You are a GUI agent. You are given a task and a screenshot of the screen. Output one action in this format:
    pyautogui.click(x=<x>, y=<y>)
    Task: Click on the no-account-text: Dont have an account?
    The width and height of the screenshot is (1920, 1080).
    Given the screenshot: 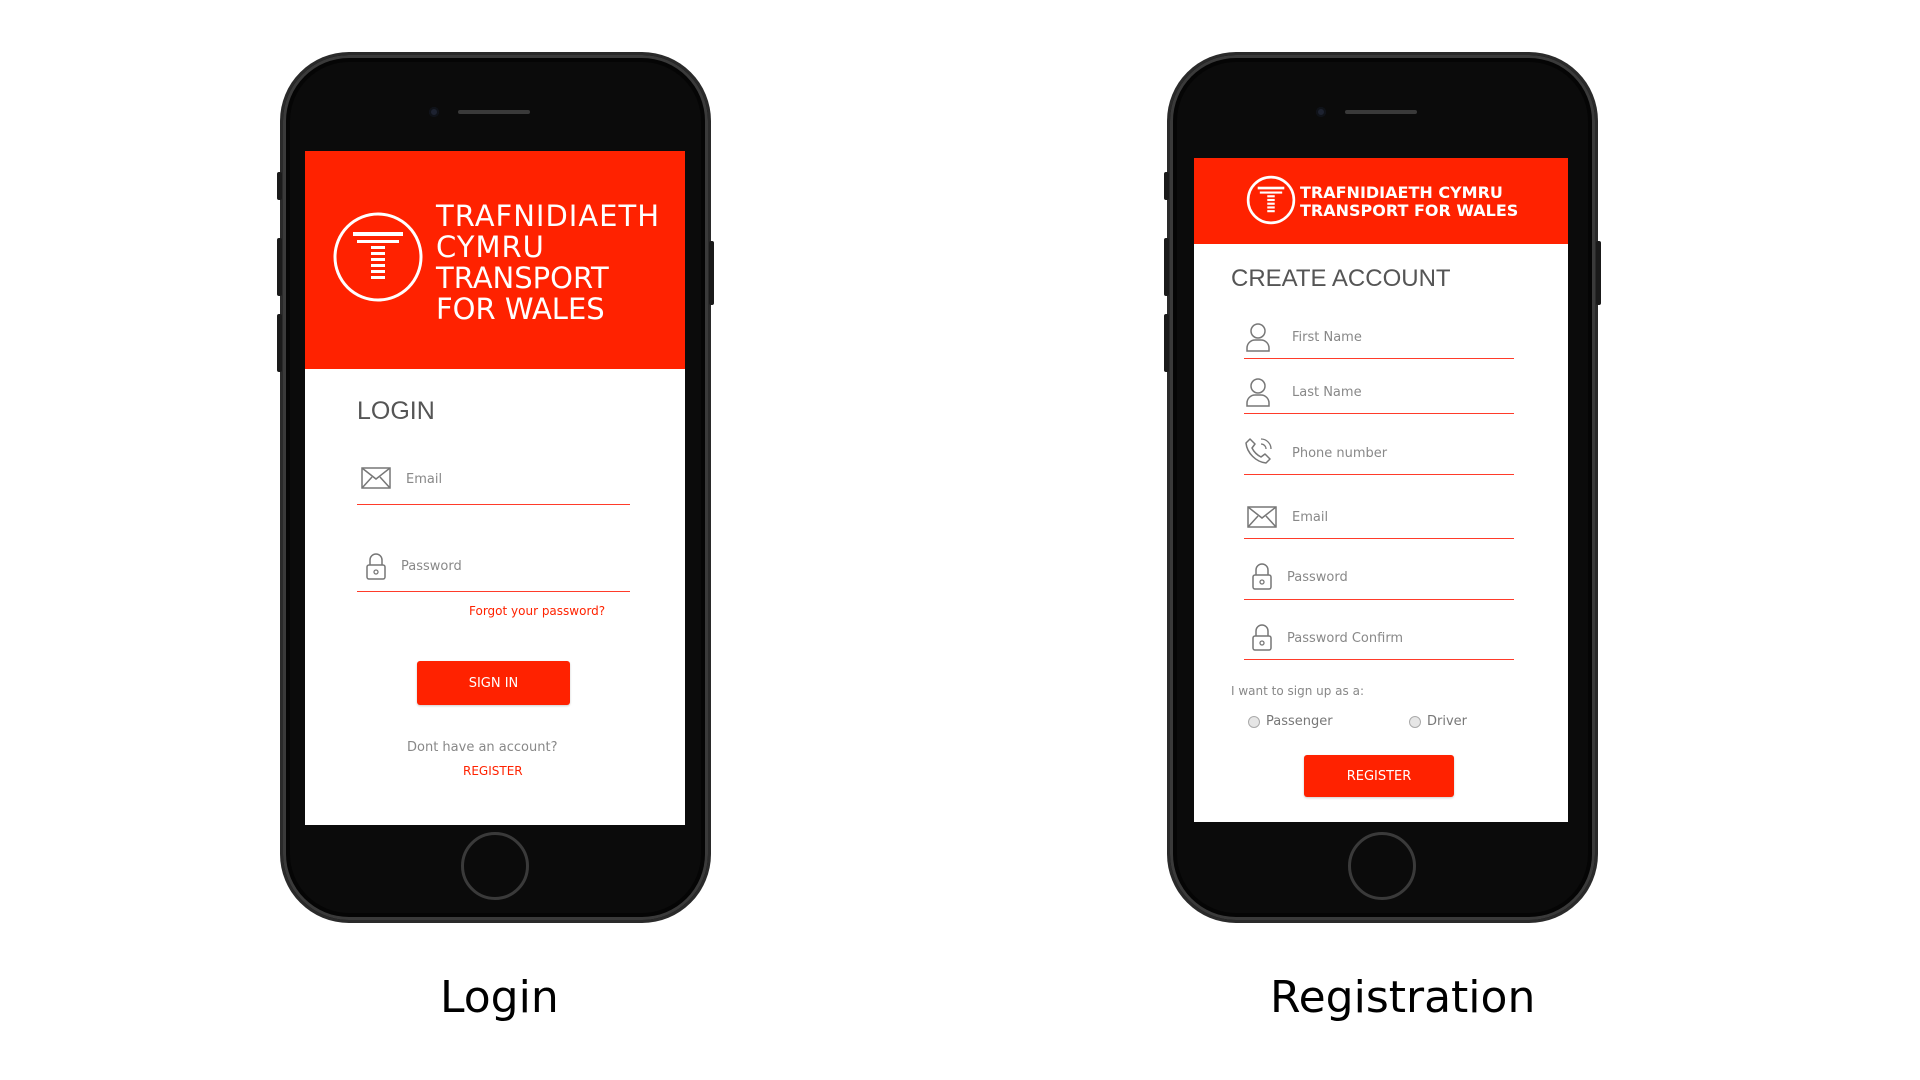 What is the action you would take?
    pyautogui.click(x=482, y=747)
    